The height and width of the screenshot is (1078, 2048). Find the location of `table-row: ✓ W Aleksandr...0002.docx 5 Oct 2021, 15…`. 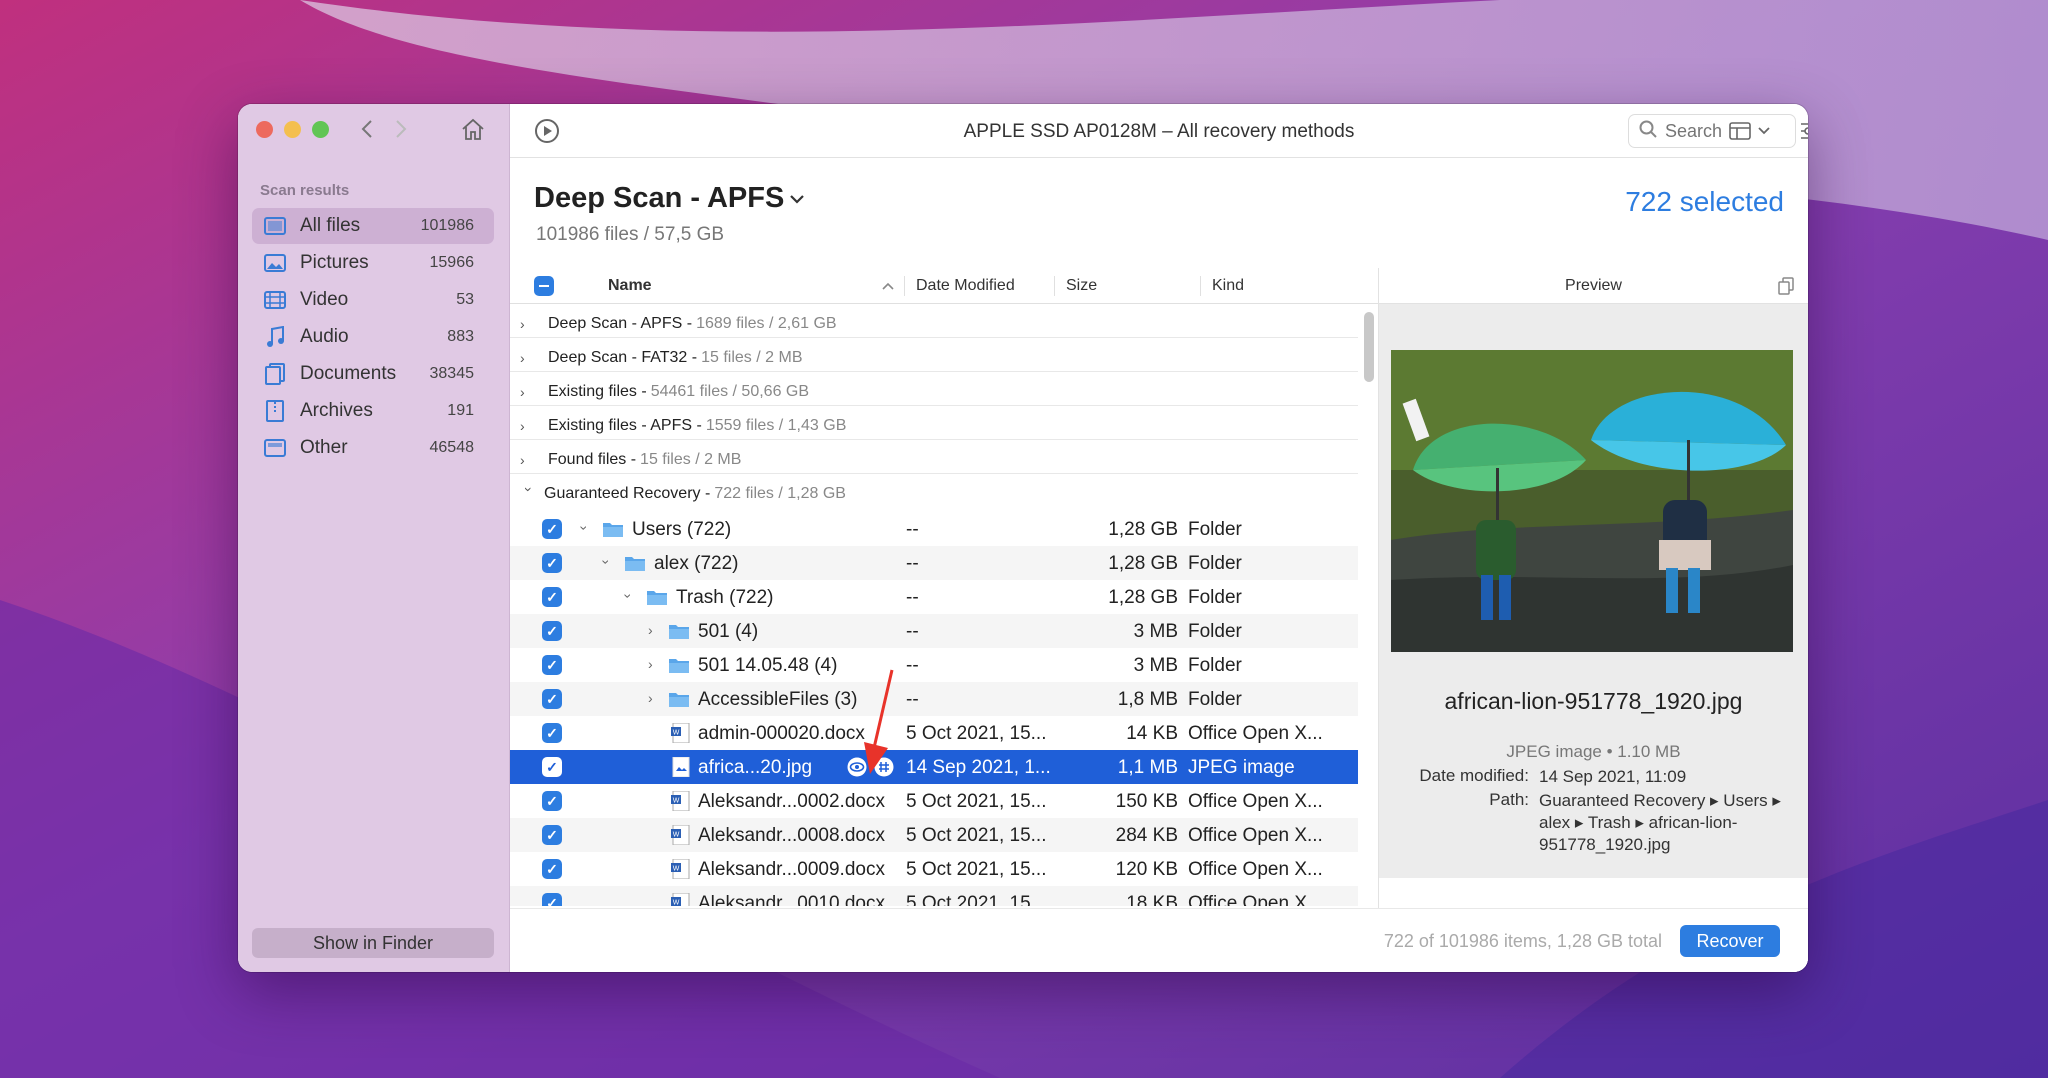

table-row: ✓ W Aleksandr...0002.docx 5 Oct 2021, 15… is located at coordinates (934, 801).